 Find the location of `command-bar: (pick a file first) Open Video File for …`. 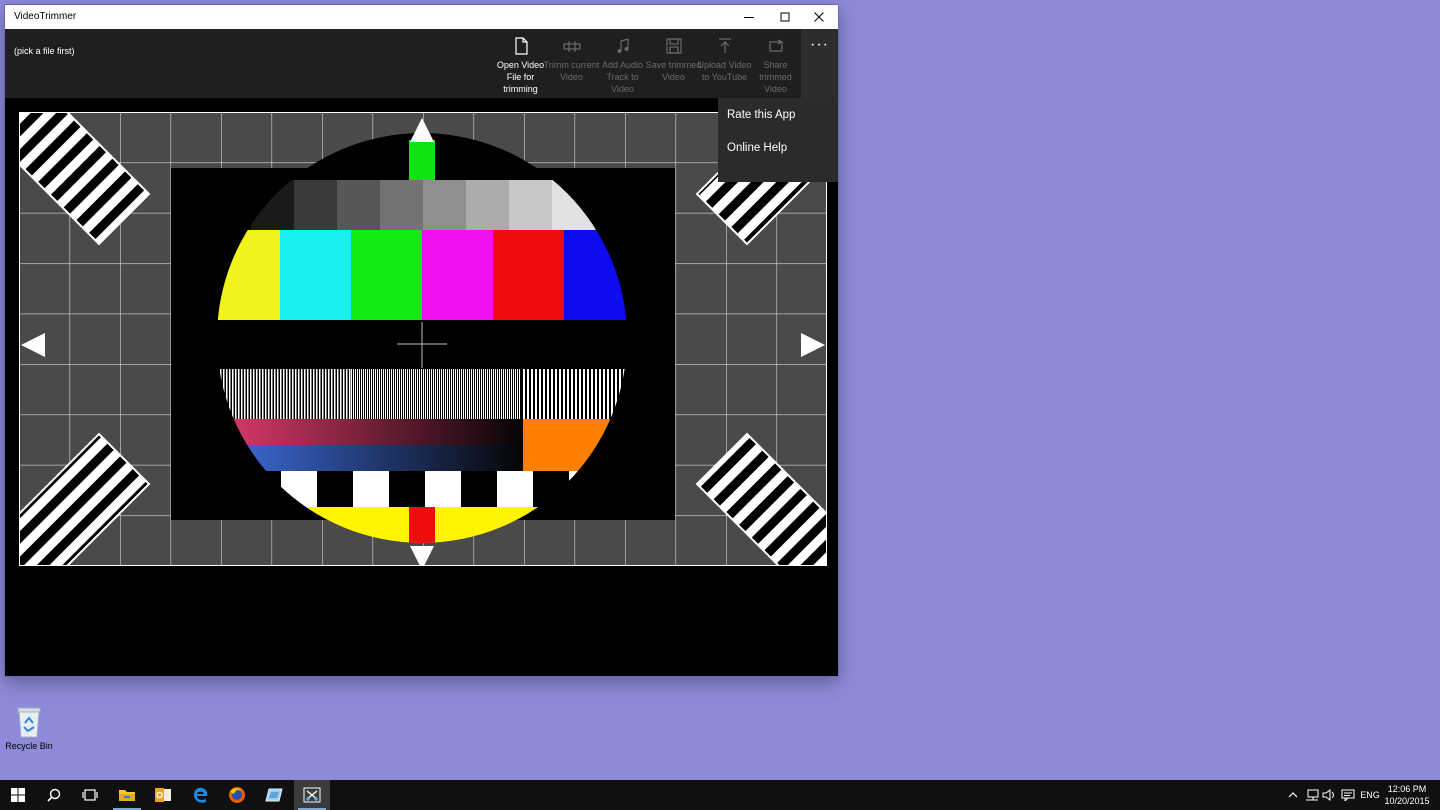

command-bar: (pick a file first) Open Video File for … is located at coordinates (421, 63).